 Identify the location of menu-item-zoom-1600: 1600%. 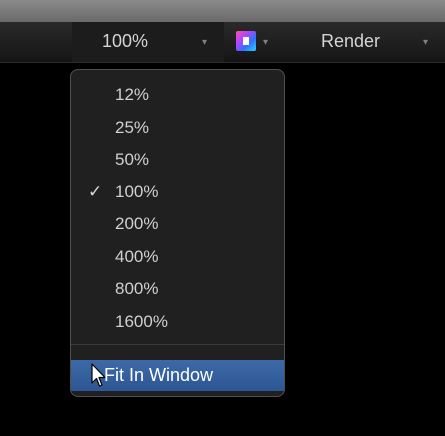
(141, 322).